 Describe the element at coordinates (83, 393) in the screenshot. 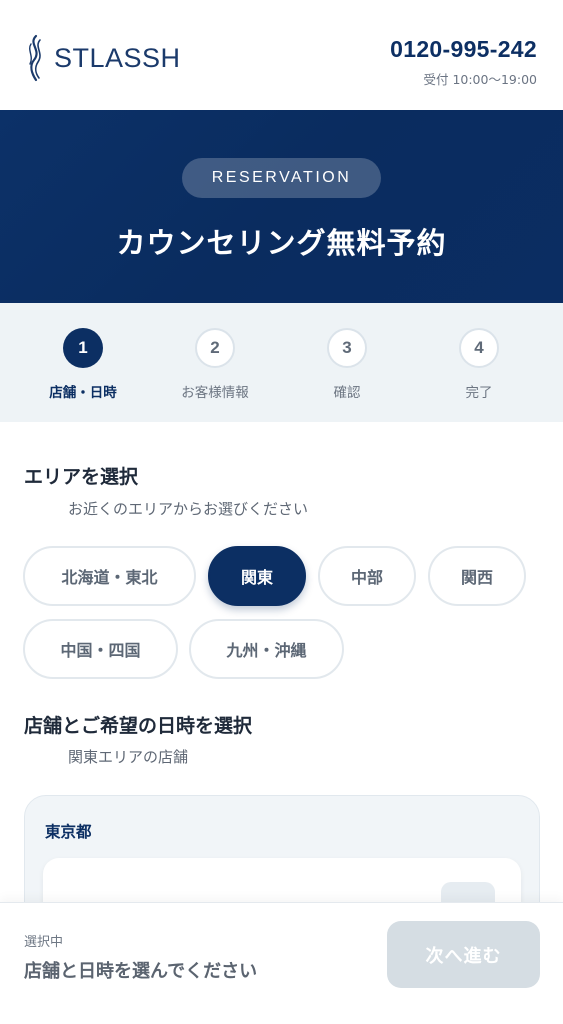

I see `step-label: 店舗・日時` at that location.